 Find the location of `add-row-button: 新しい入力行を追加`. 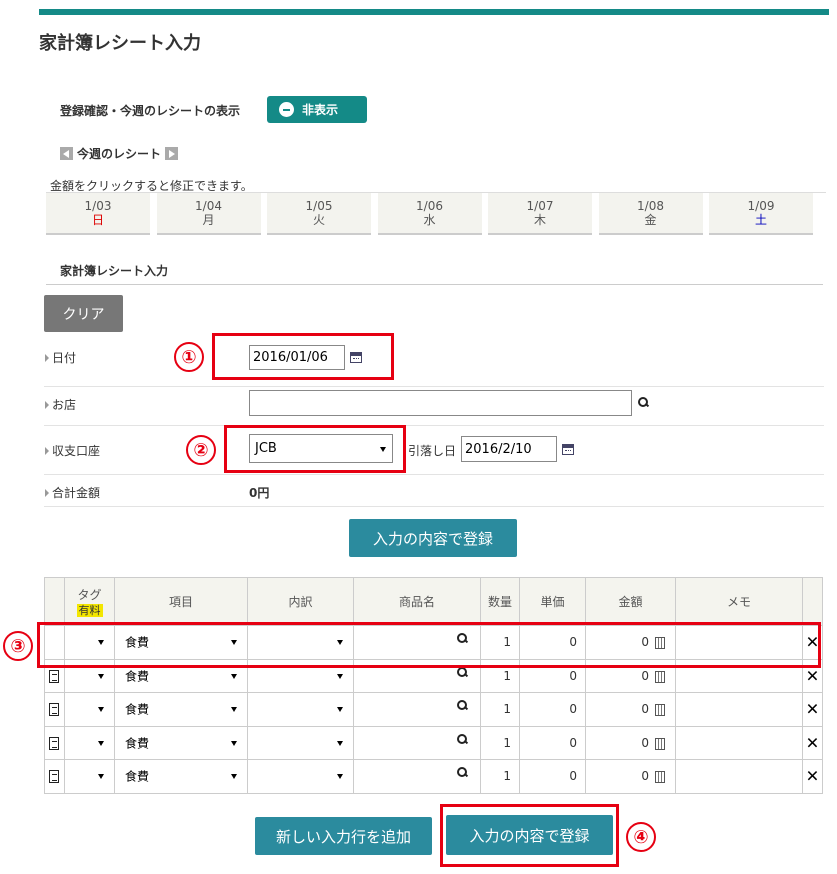

add-row-button: 新しい入力行を追加 is located at coordinates (343, 836).